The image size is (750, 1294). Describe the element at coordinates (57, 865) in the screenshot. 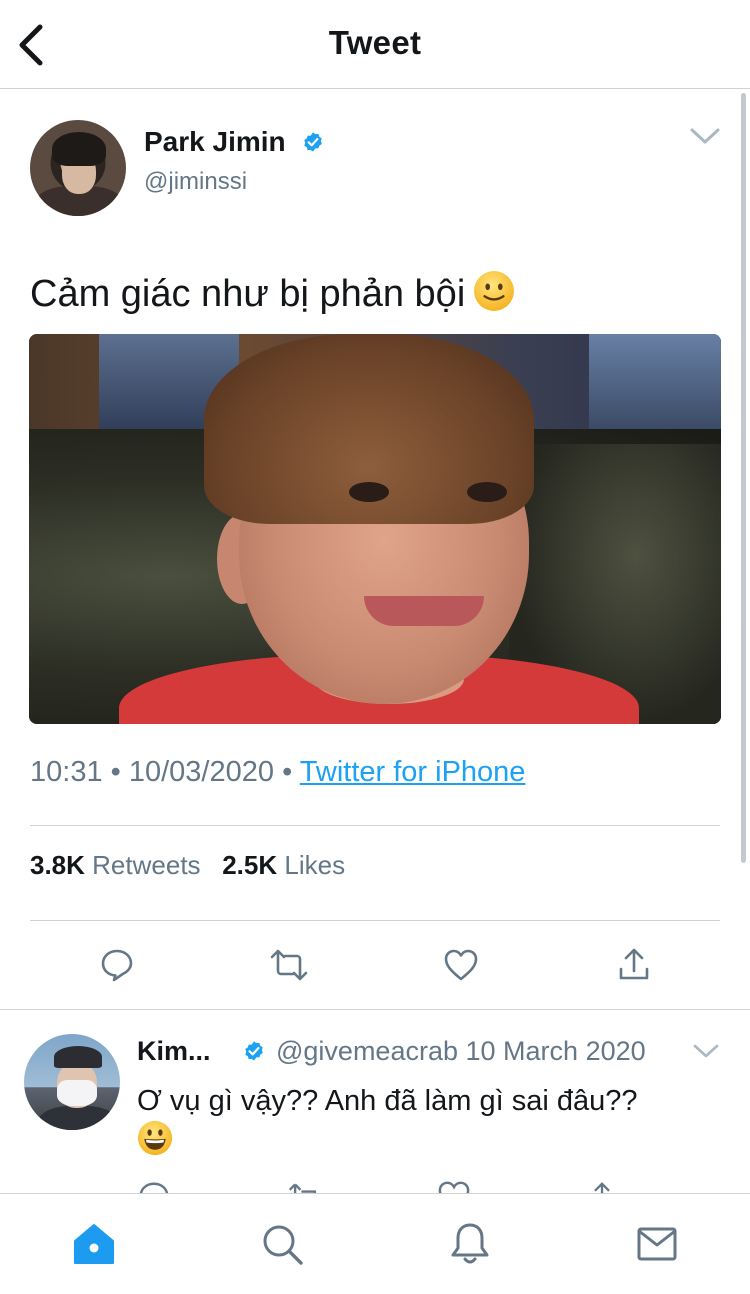

I see `retweets-count: 3.8K` at that location.